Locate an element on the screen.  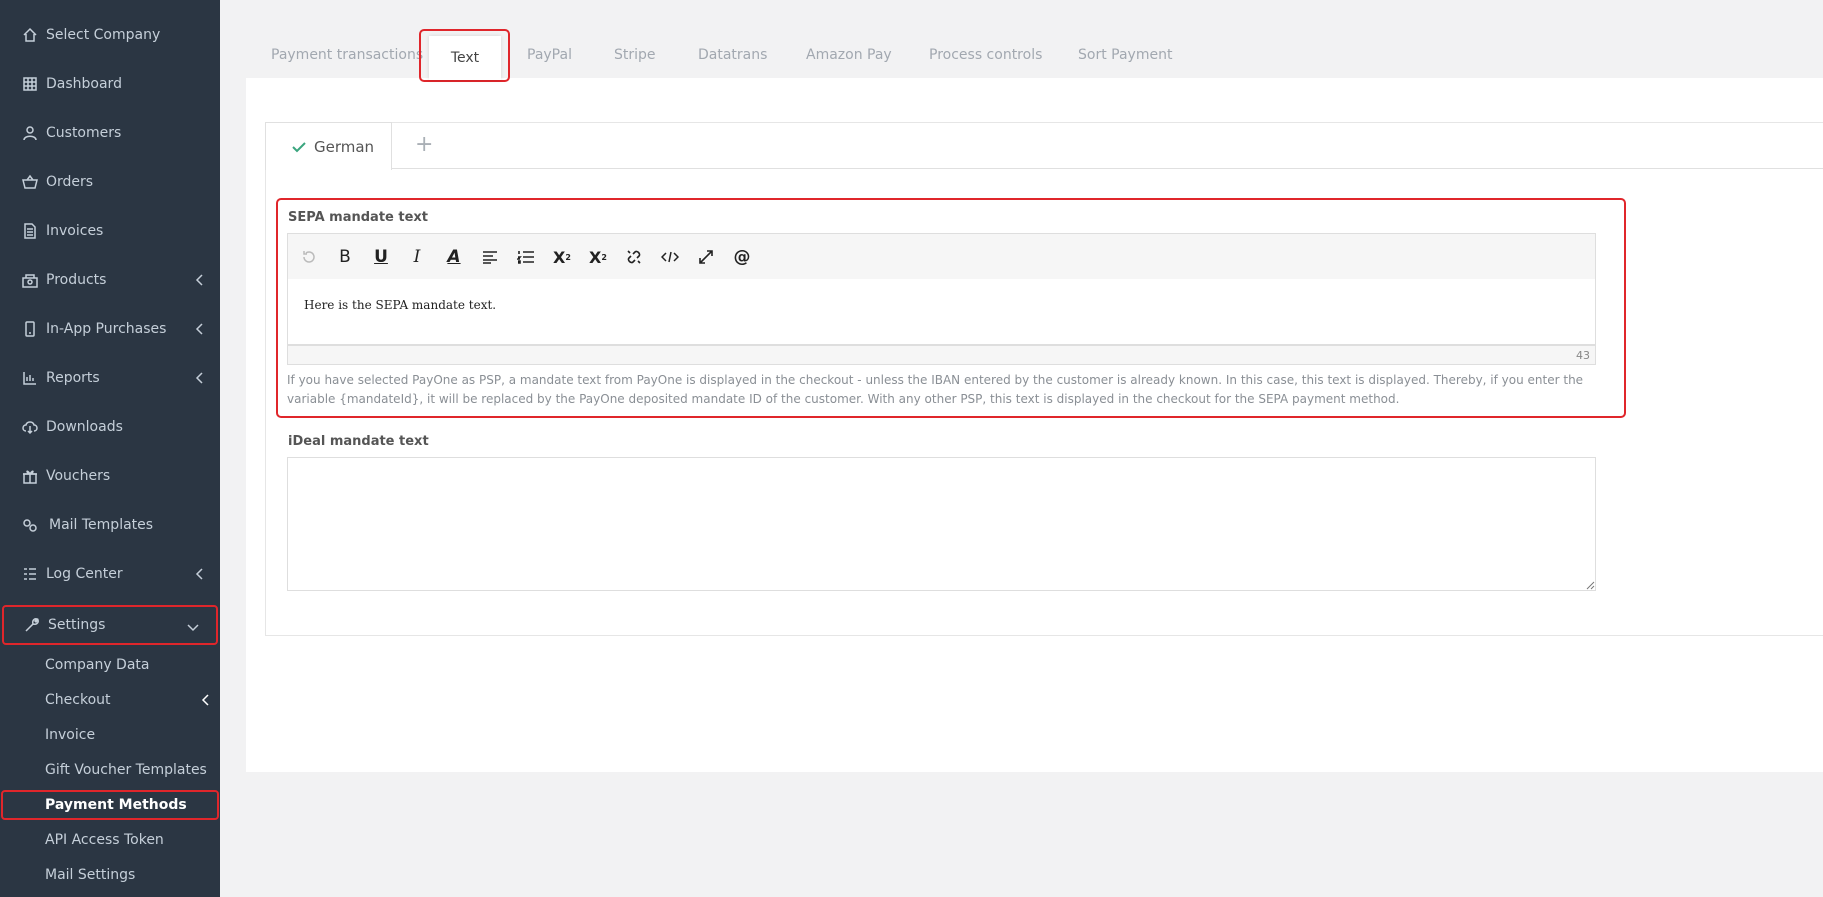
sidebar-subitem-checkout: Checkout is located at coordinates (110, 700).